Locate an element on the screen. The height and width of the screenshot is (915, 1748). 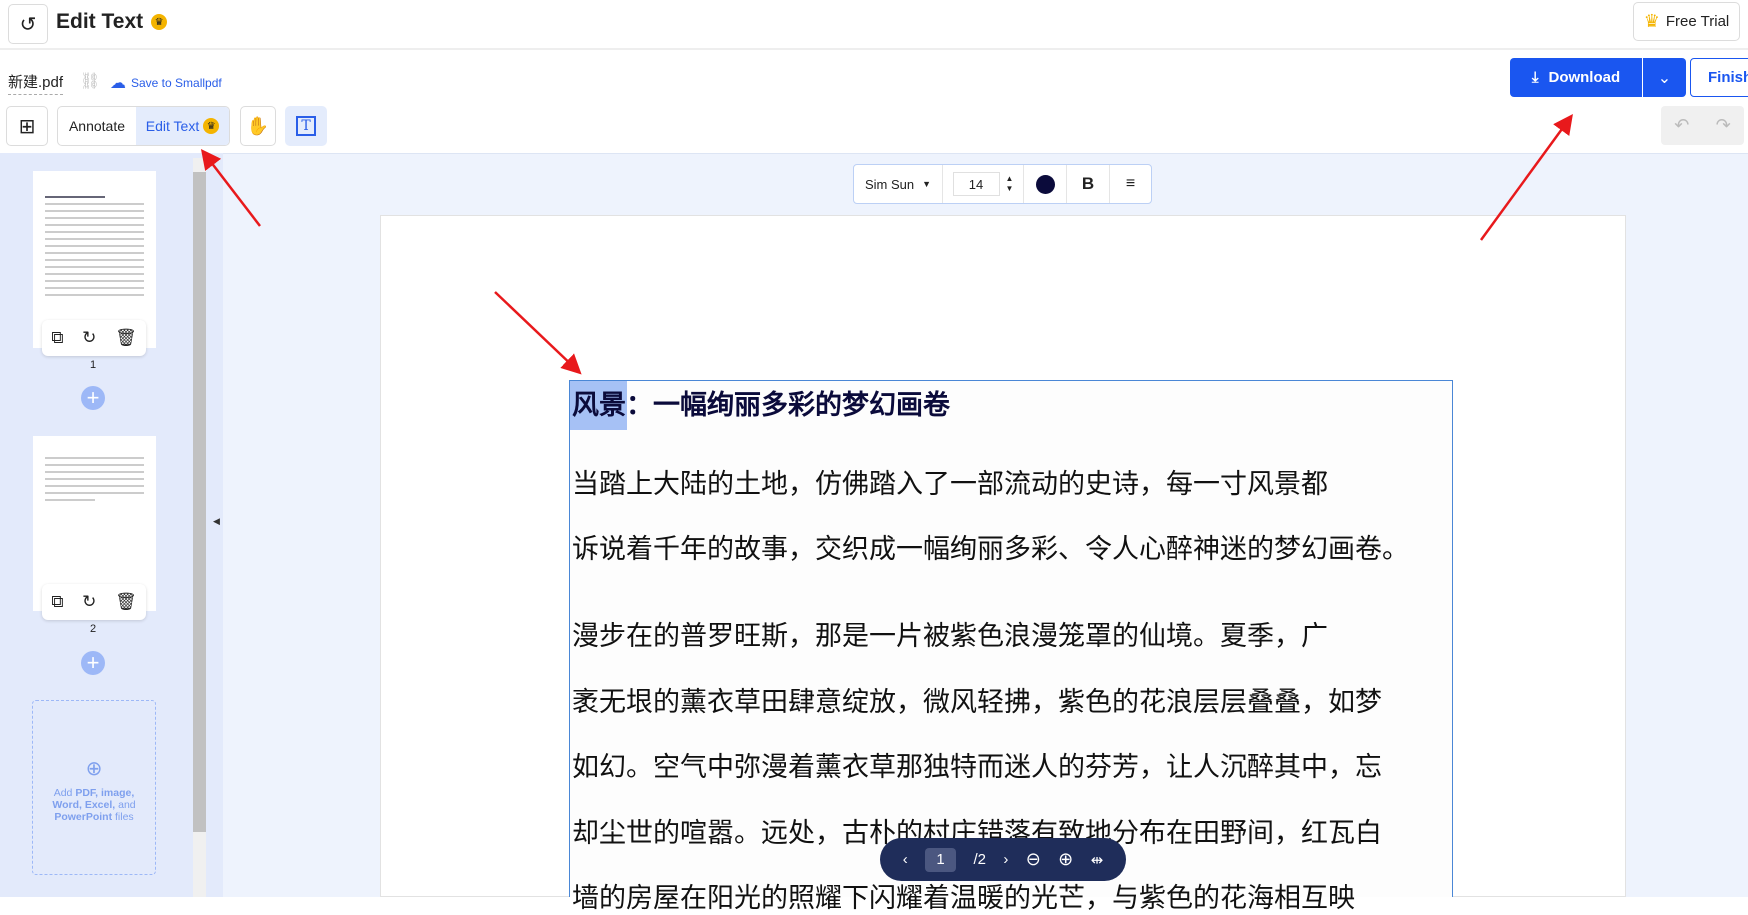
free-trial-label: Free Trial is located at coordinates (1697, 21).